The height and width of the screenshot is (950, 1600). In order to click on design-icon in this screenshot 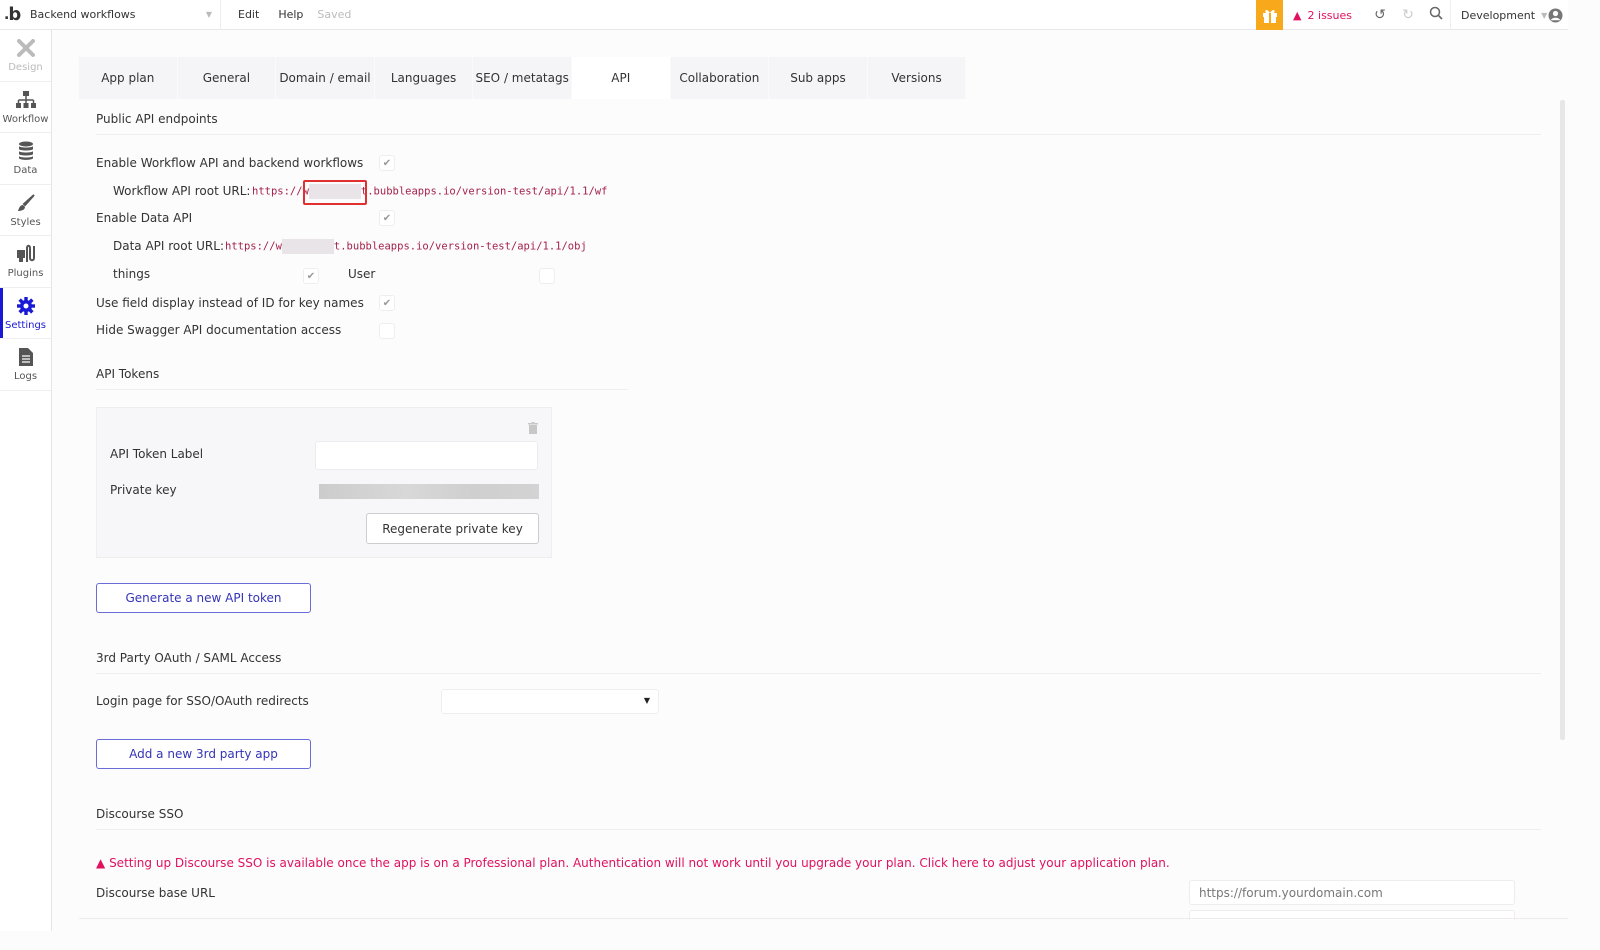, I will do `click(26, 48)`.